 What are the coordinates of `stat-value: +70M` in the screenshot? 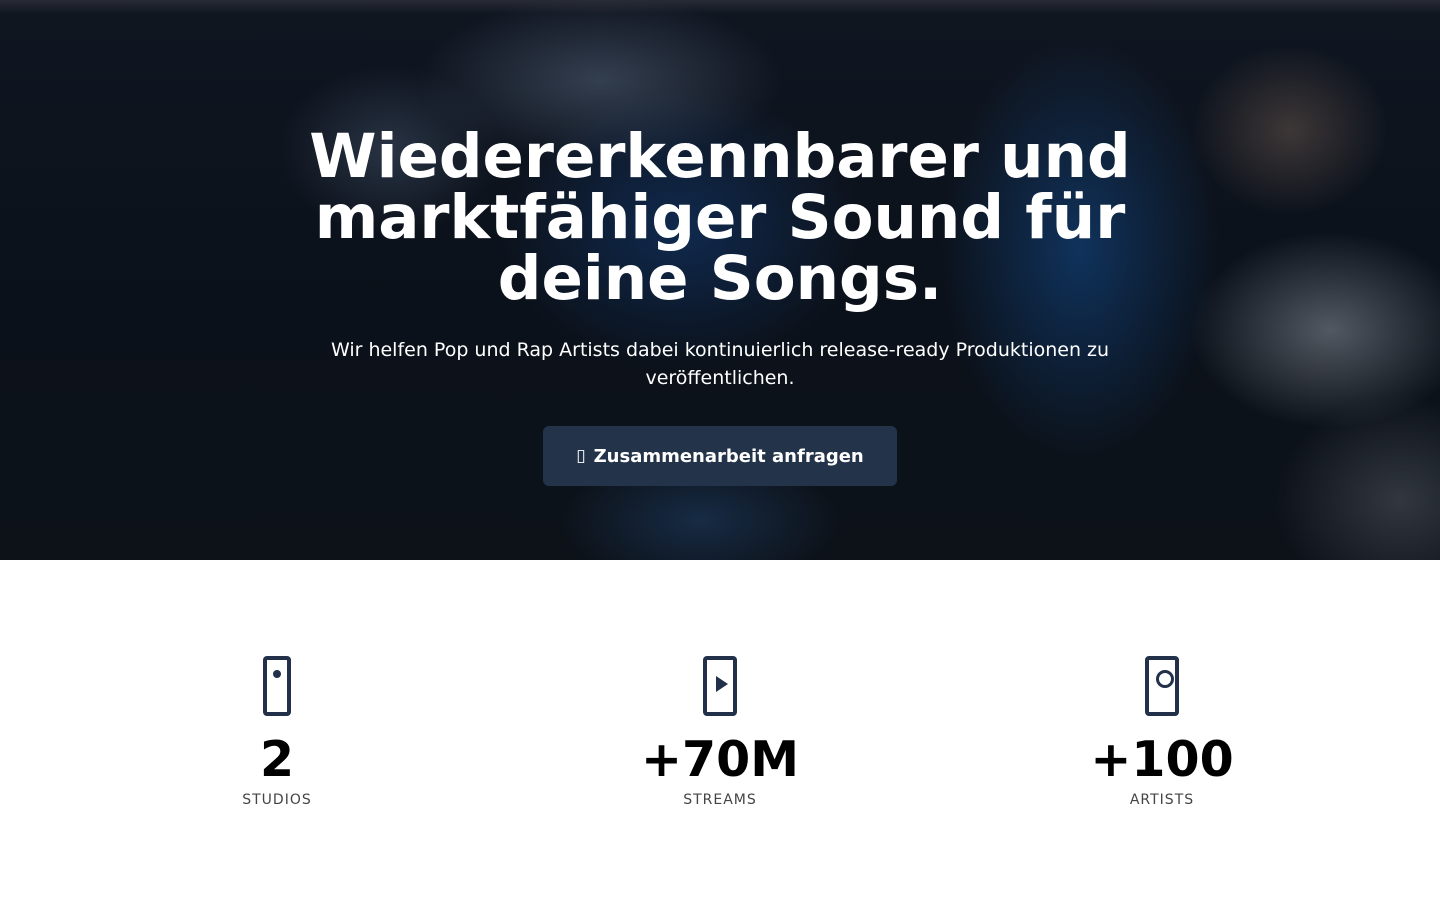 It's located at (719, 759).